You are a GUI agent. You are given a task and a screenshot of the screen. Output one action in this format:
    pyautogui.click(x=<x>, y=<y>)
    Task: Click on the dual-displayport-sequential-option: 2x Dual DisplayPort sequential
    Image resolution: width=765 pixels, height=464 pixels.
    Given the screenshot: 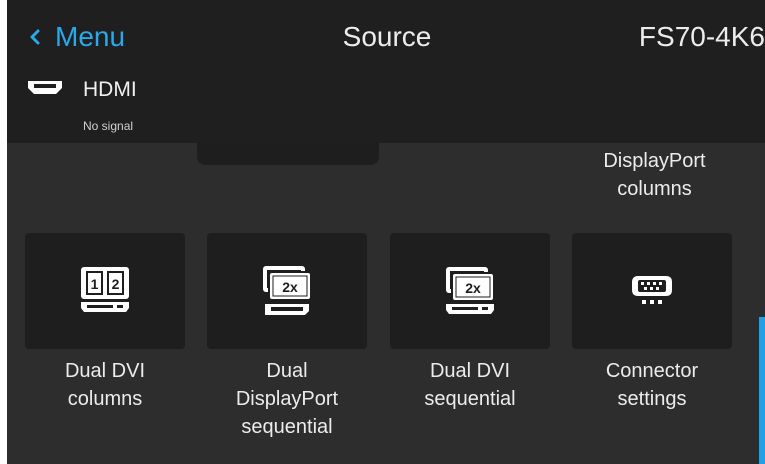 What is the action you would take?
    pyautogui.click(x=287, y=337)
    